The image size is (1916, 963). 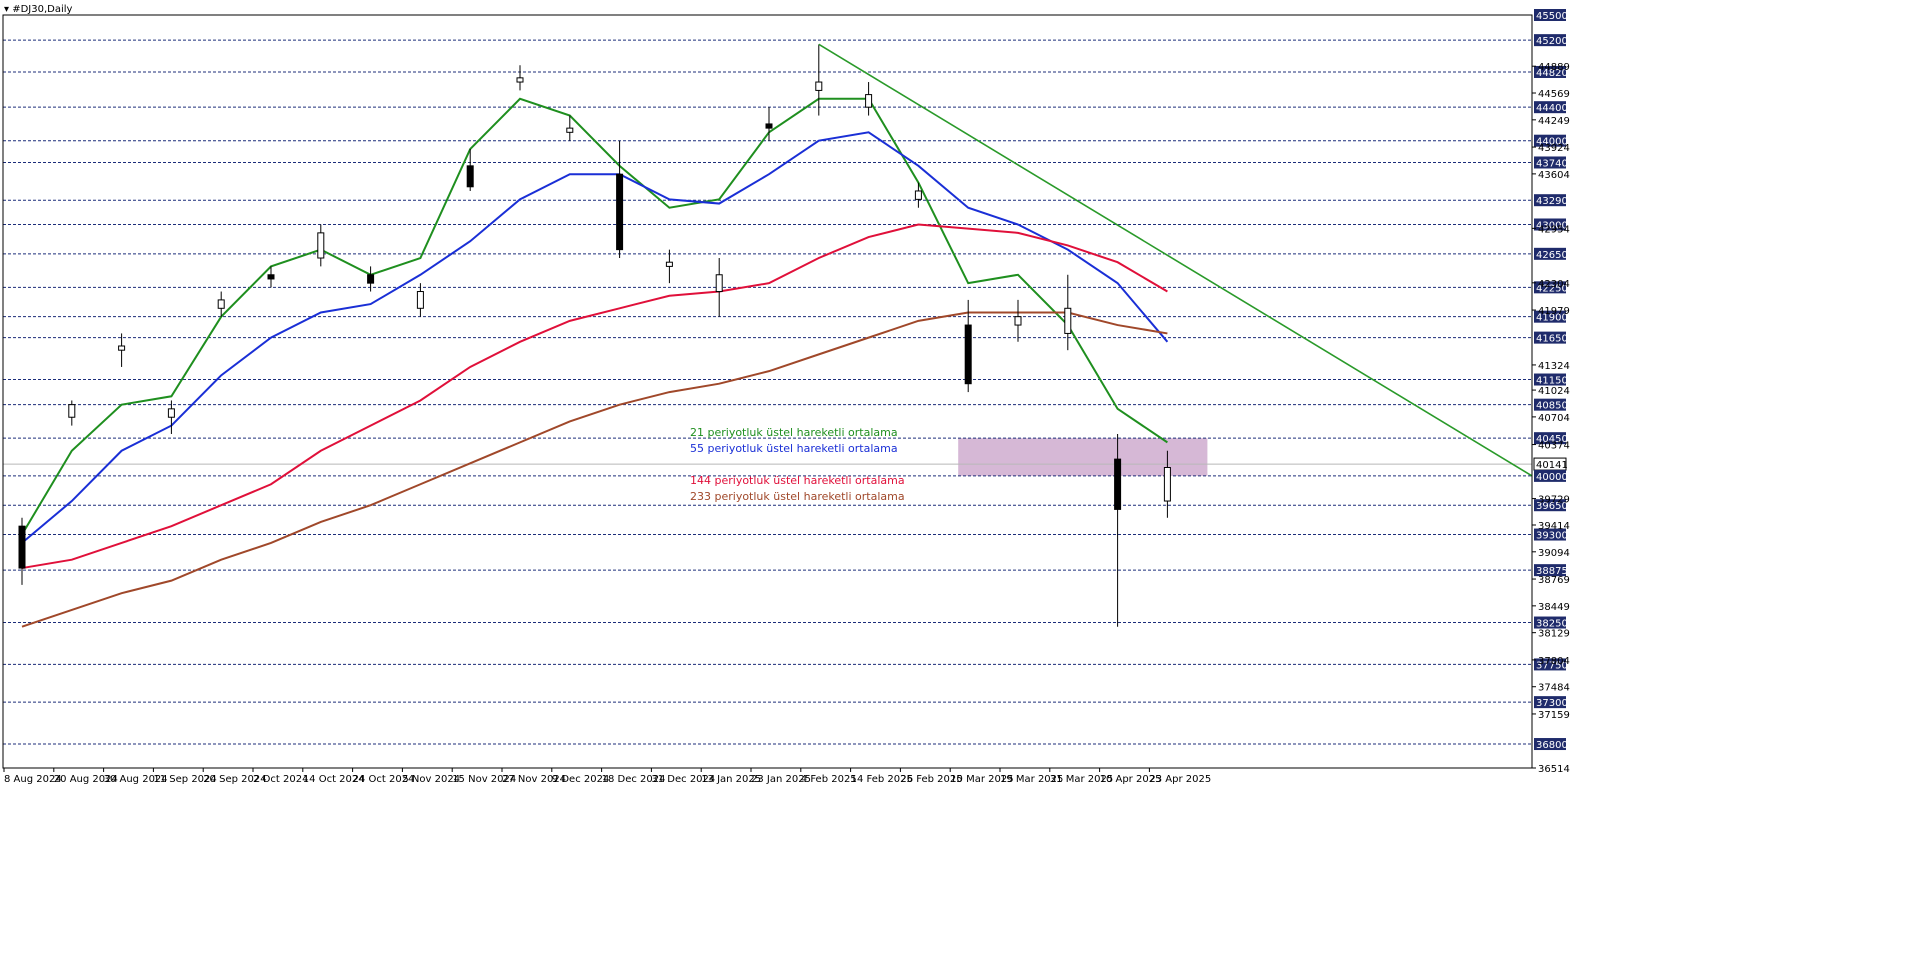 What do you see at coordinates (1554, 607) in the screenshot?
I see `y-tick-label: 38449` at bounding box center [1554, 607].